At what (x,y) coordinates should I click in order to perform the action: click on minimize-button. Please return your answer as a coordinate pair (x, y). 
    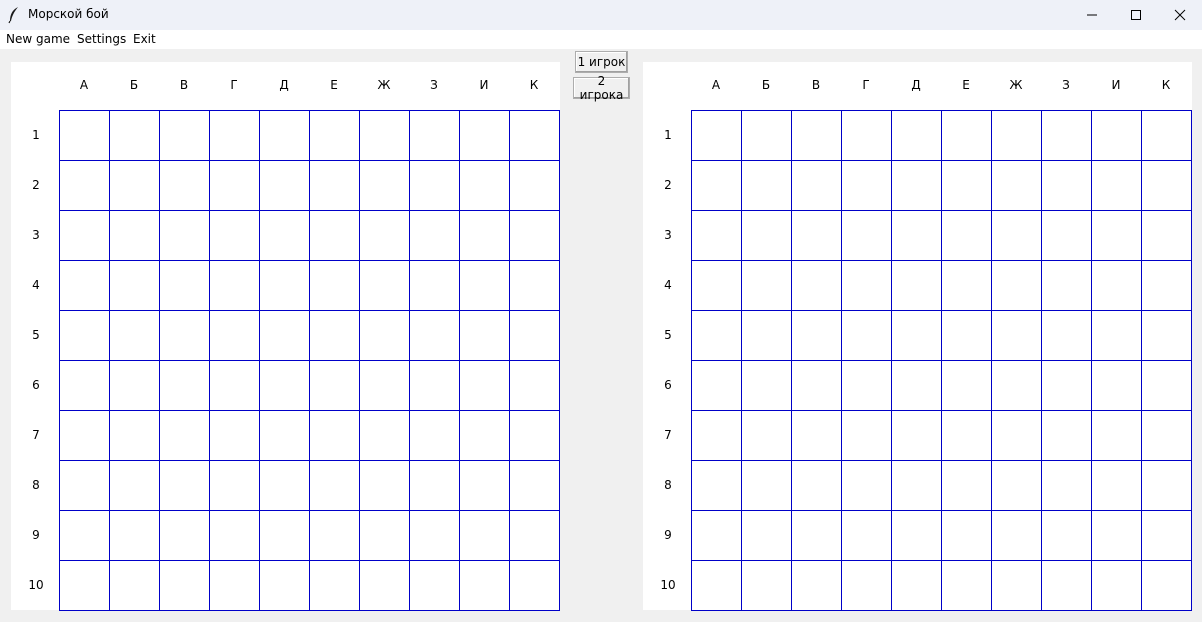
    Looking at the image, I should click on (1092, 15).